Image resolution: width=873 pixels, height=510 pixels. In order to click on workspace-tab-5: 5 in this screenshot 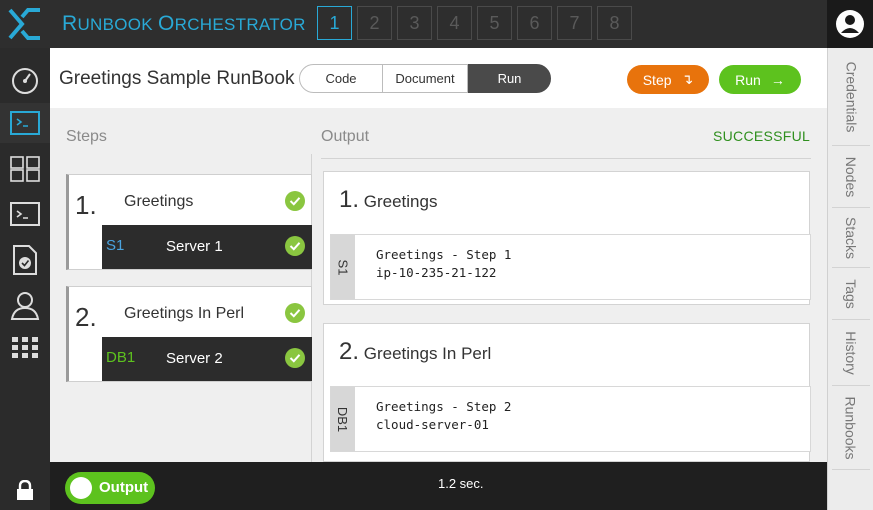, I will do `click(494, 23)`.